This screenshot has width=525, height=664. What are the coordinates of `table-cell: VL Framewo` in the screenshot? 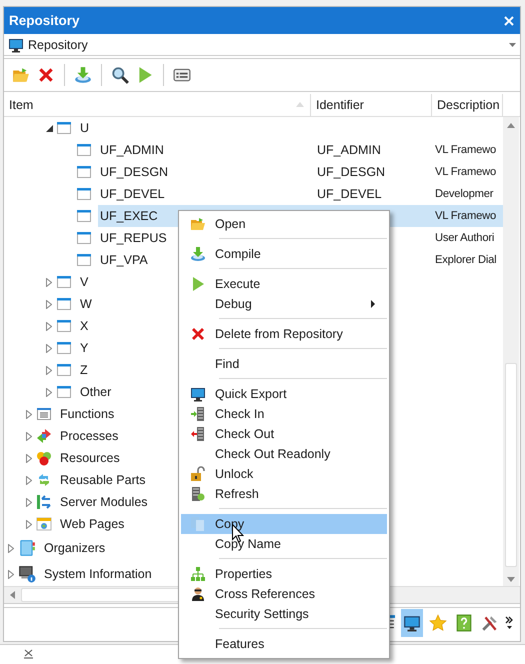 It's located at (467, 216).